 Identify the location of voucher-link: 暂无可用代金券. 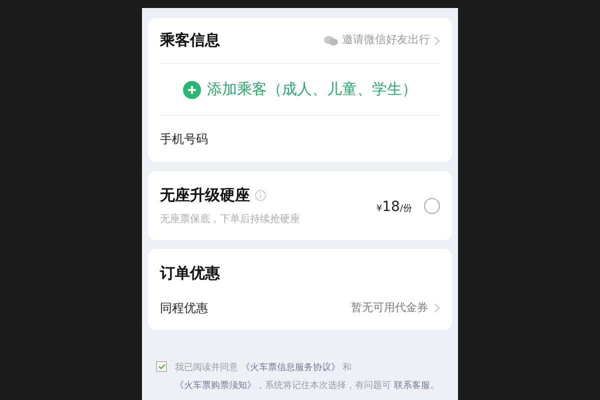
(395, 308).